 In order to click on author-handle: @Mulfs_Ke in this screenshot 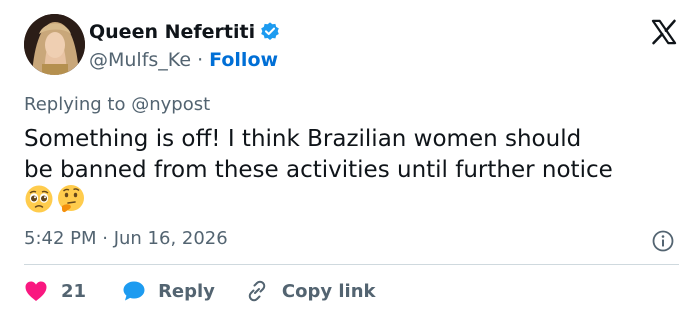, I will do `click(140, 60)`.